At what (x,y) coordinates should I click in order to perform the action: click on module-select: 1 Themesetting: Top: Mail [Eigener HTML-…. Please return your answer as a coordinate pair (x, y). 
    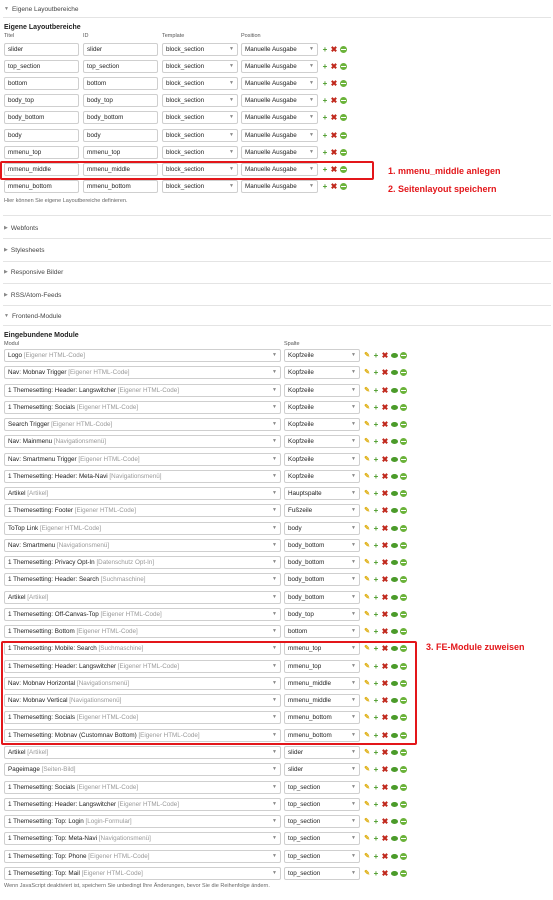
    Looking at the image, I should click on (142, 873).